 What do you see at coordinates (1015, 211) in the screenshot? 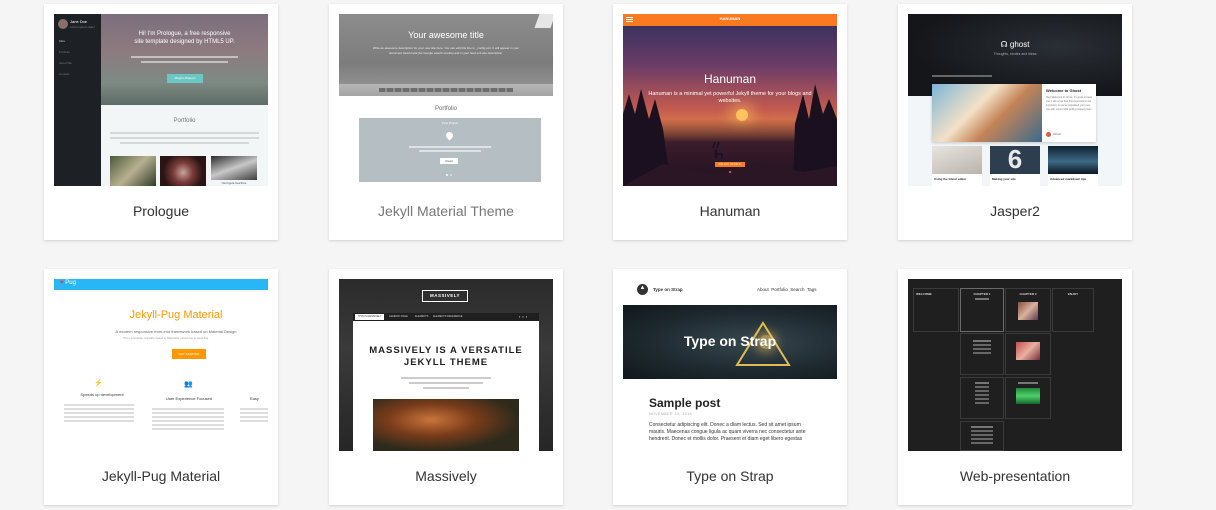
I see `theme-title: Jasper2` at bounding box center [1015, 211].